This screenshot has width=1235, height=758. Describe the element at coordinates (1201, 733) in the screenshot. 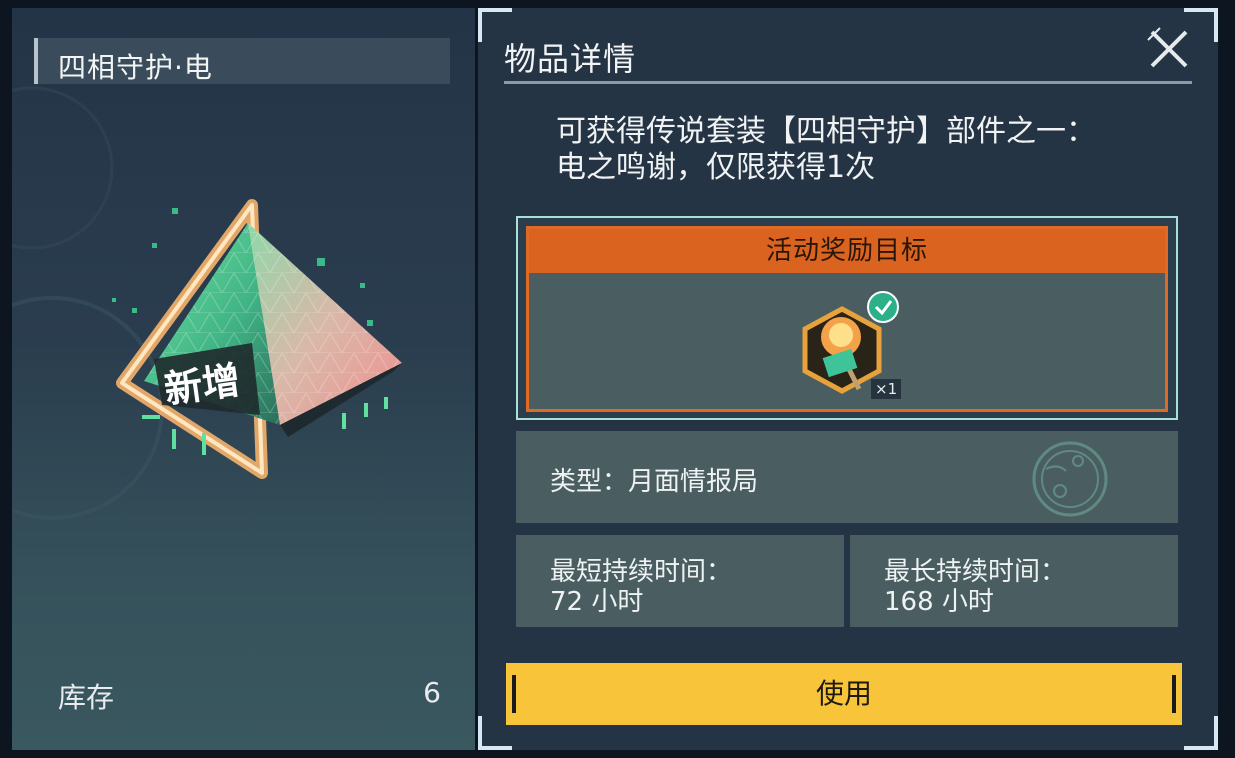

I see `frame-corner` at that location.